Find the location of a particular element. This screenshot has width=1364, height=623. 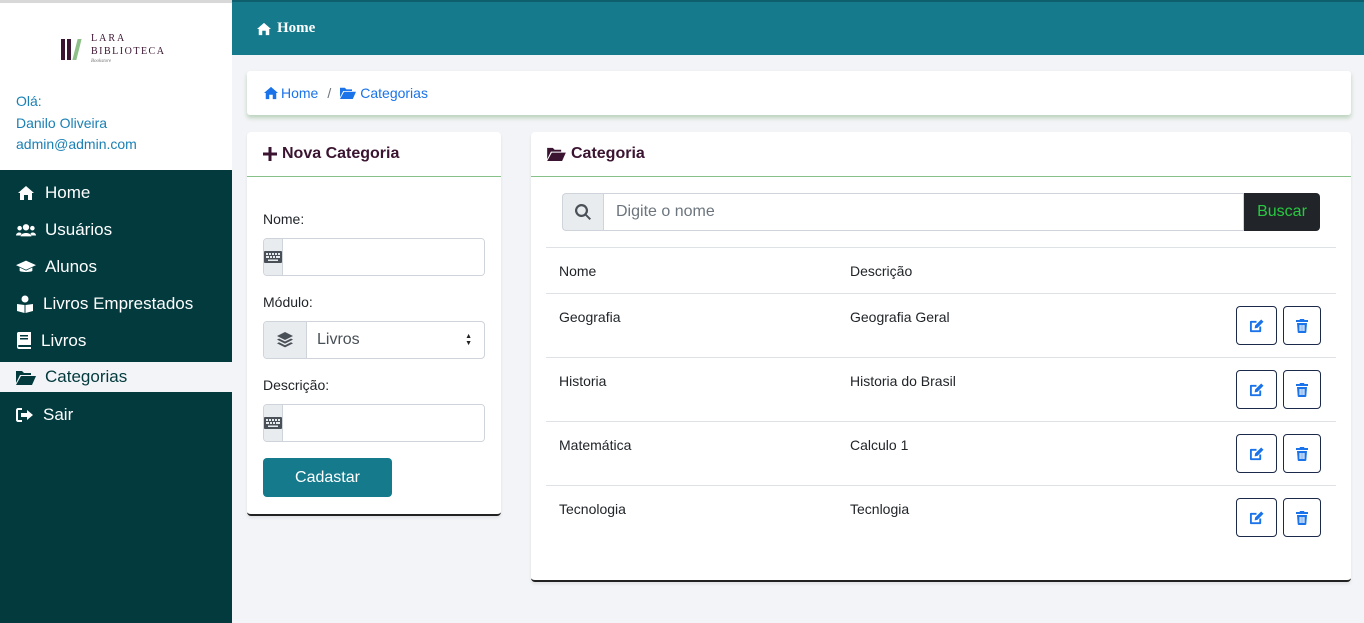

name-input-group is located at coordinates (374, 257).